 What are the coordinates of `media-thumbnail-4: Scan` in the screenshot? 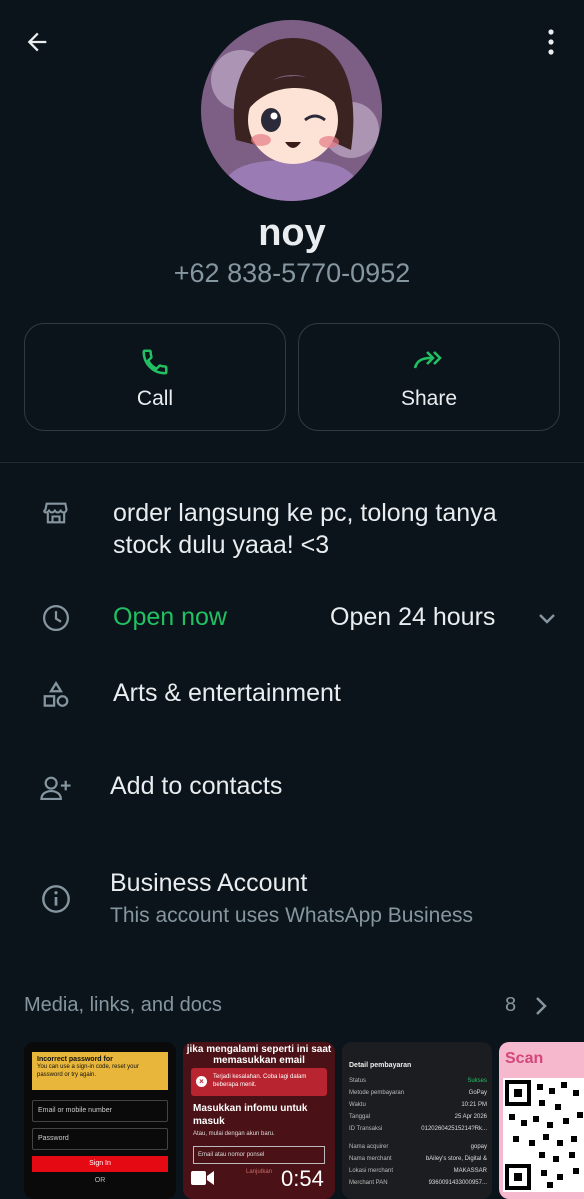 It's located at (541, 1120).